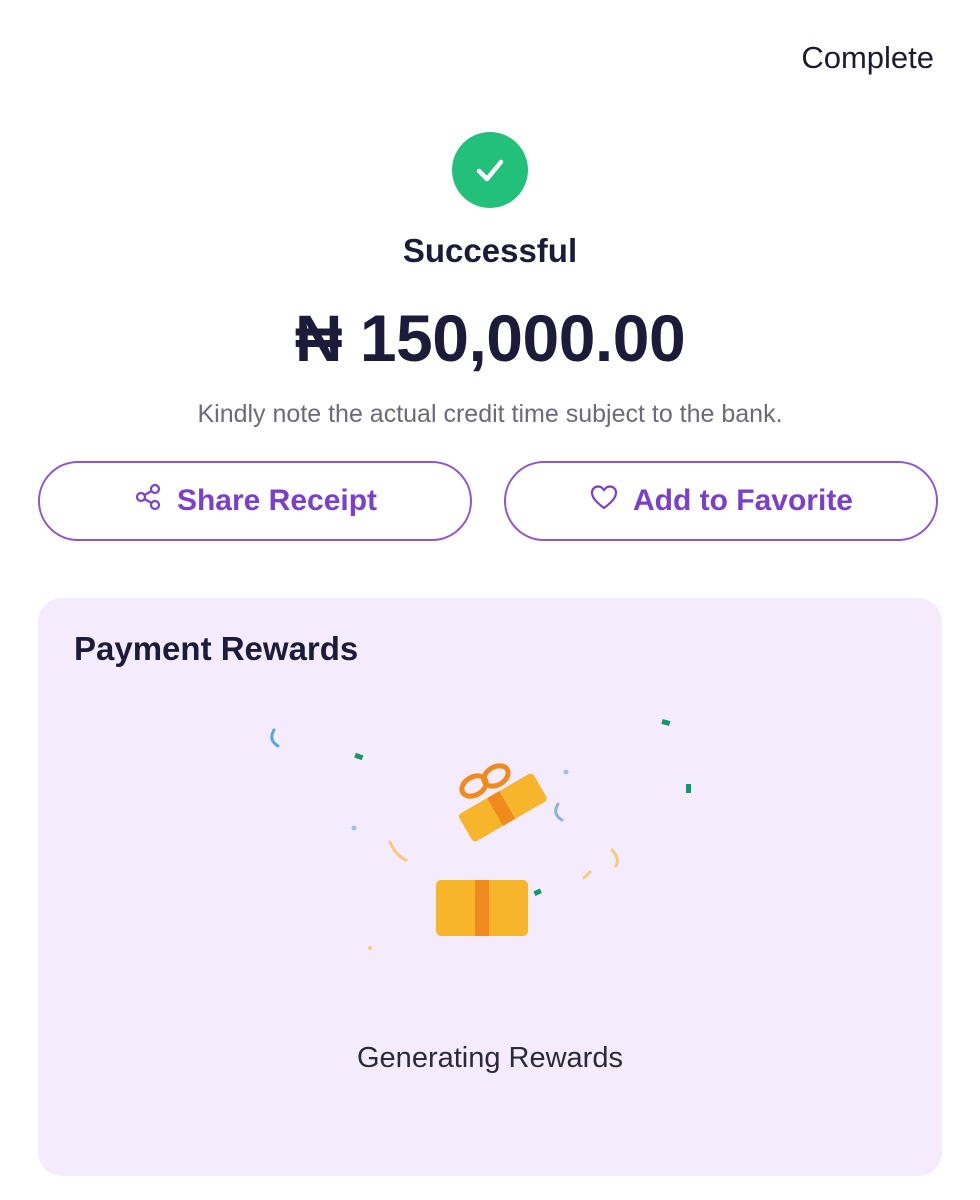  What do you see at coordinates (490, 170) in the screenshot?
I see `check-circle-icon` at bounding box center [490, 170].